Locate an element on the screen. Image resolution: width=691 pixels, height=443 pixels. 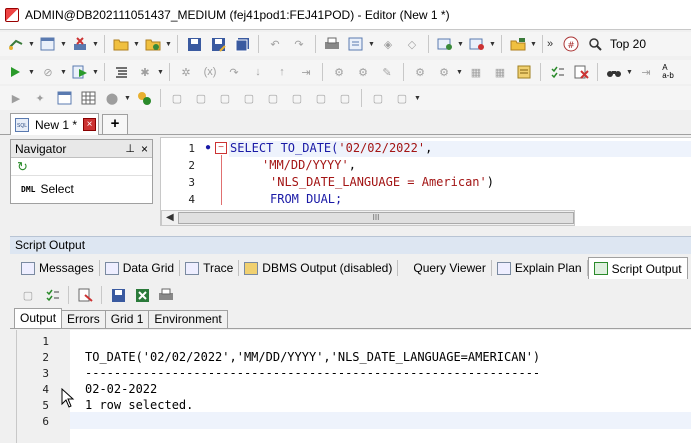
tool-g-icon: ▢ is located at coordinates (321, 98).